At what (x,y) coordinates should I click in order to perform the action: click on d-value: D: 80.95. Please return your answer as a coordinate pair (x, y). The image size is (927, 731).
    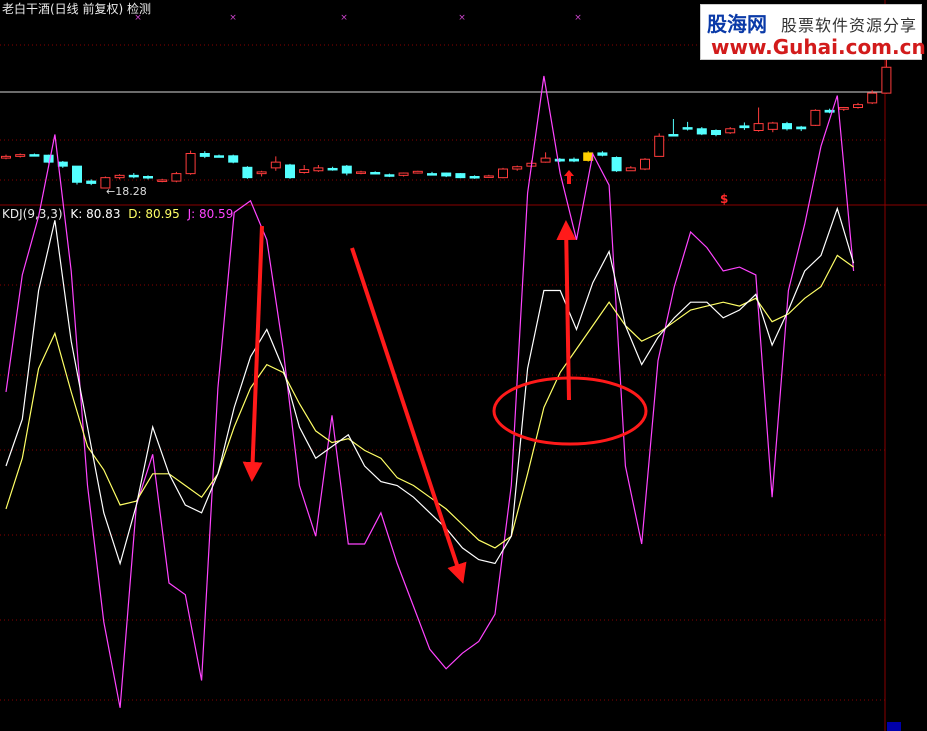
    Looking at the image, I should click on (154, 214).